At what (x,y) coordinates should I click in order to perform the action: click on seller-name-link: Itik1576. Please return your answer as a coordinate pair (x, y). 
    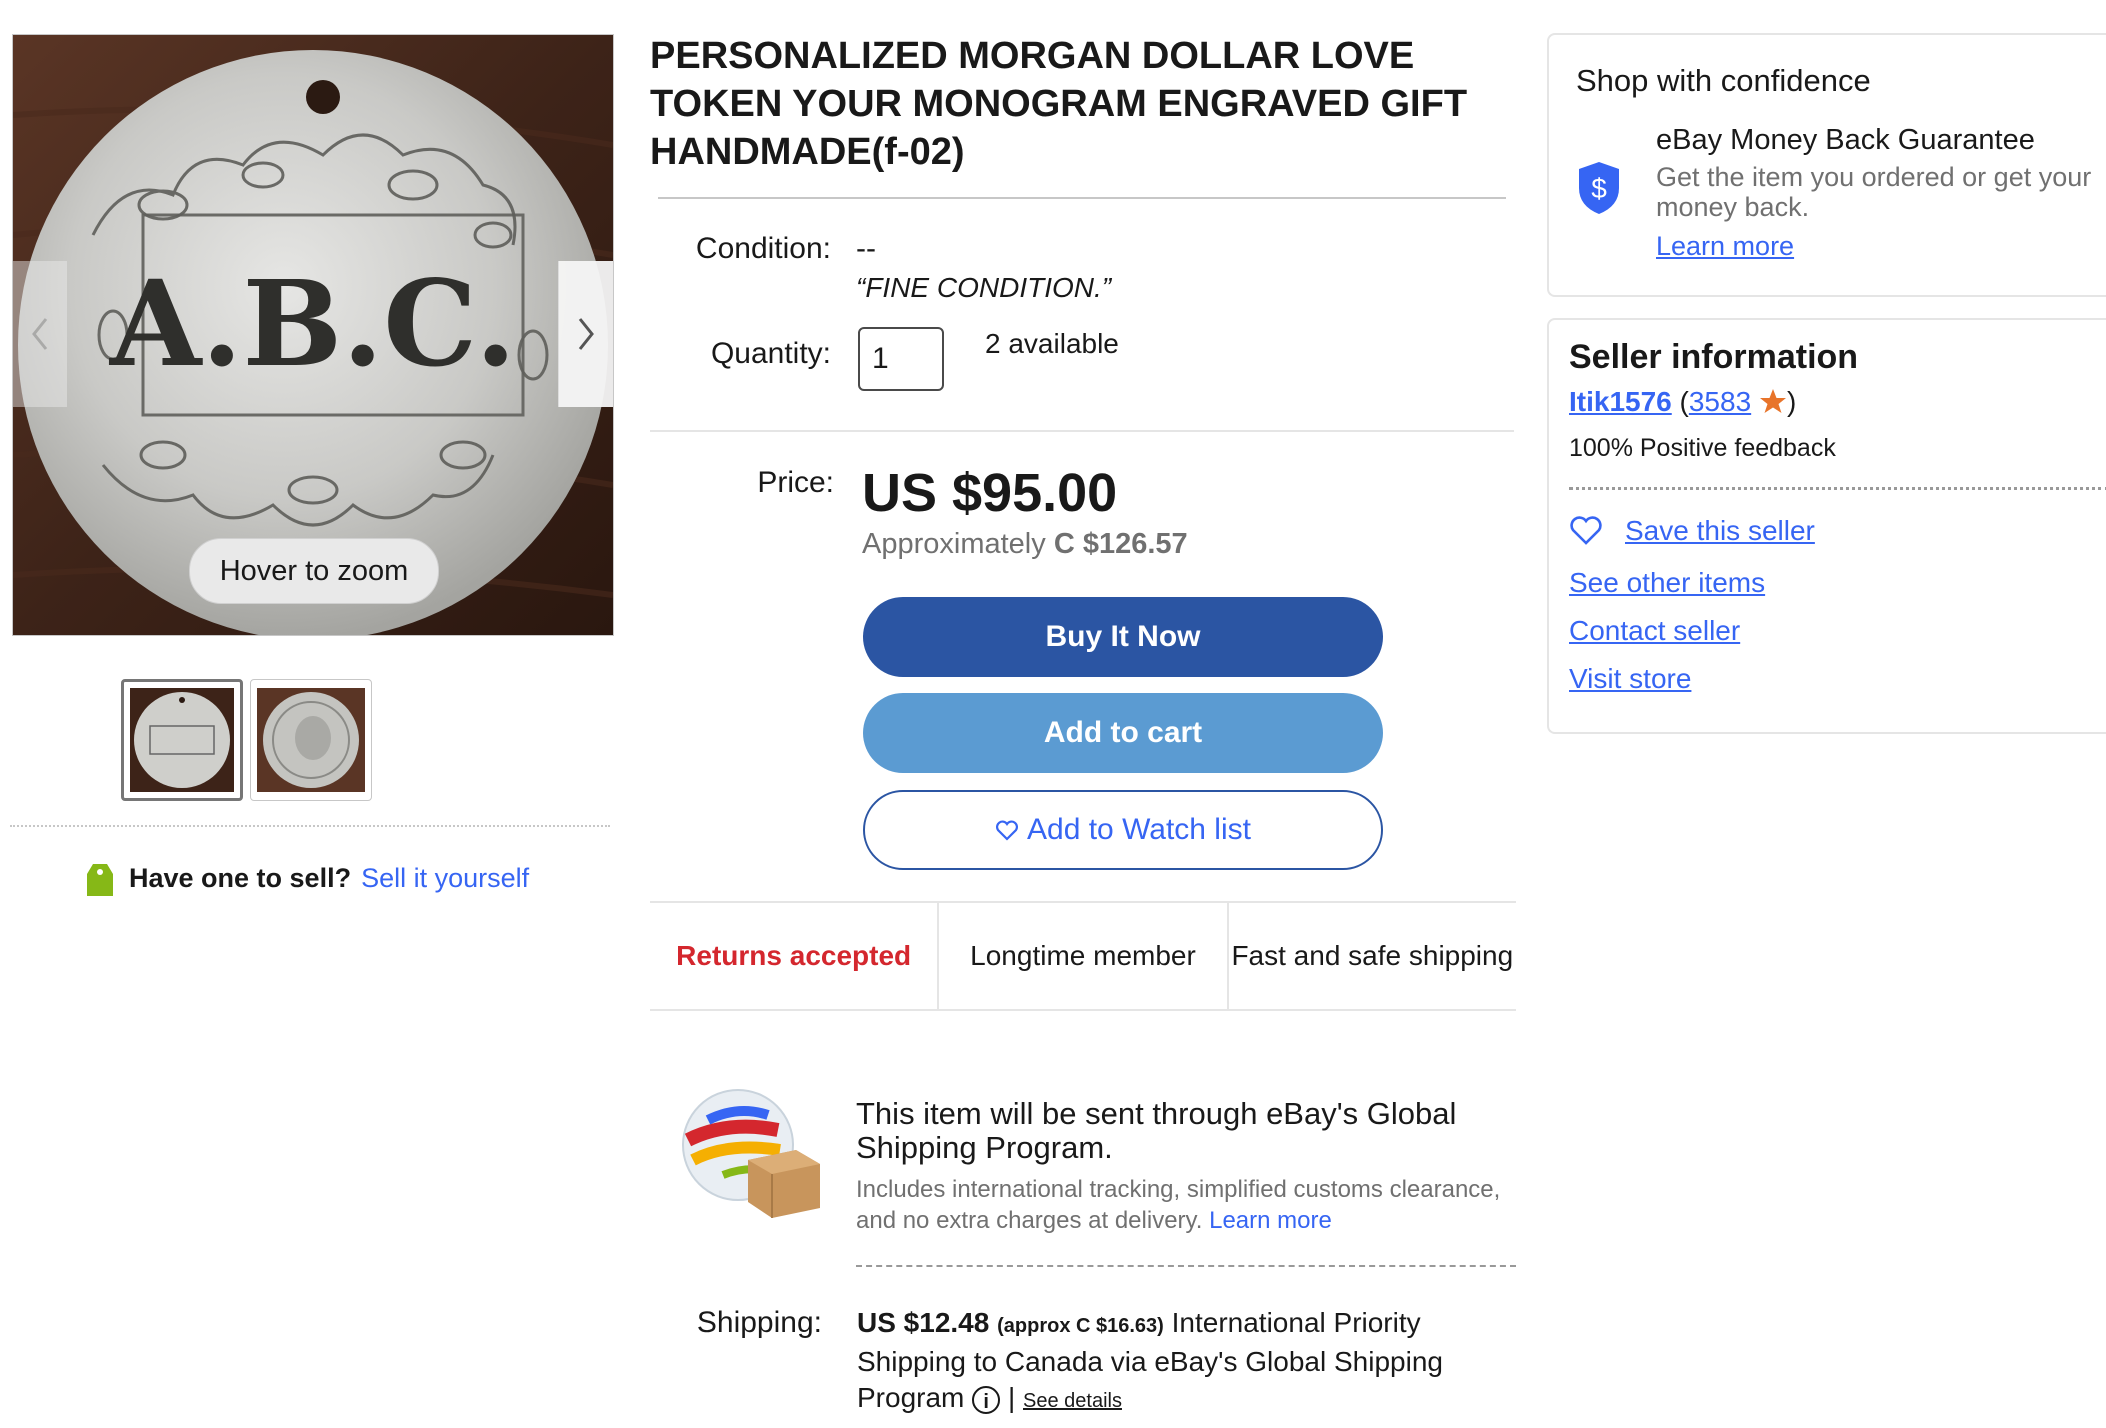
    Looking at the image, I should click on (1620, 401).